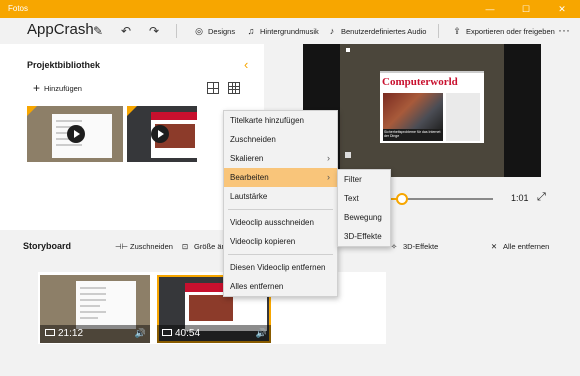 This screenshot has width=580, height=376. What do you see at coordinates (364, 198) in the screenshot?
I see `submenu-item-text: Text` at bounding box center [364, 198].